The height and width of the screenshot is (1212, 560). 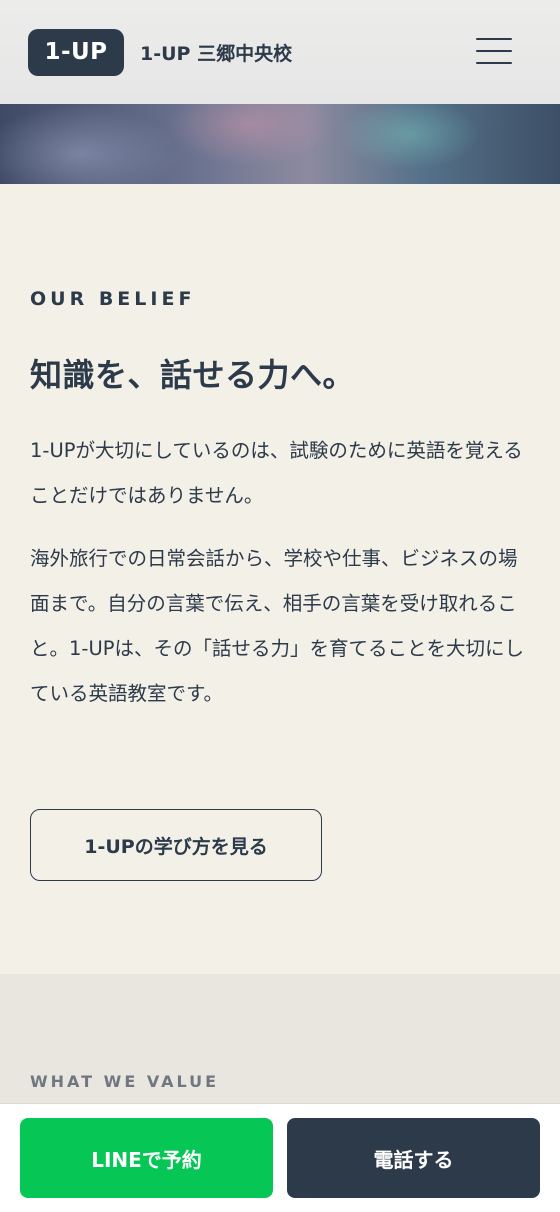 What do you see at coordinates (494, 51) in the screenshot?
I see `hamburger-menu-icon` at bounding box center [494, 51].